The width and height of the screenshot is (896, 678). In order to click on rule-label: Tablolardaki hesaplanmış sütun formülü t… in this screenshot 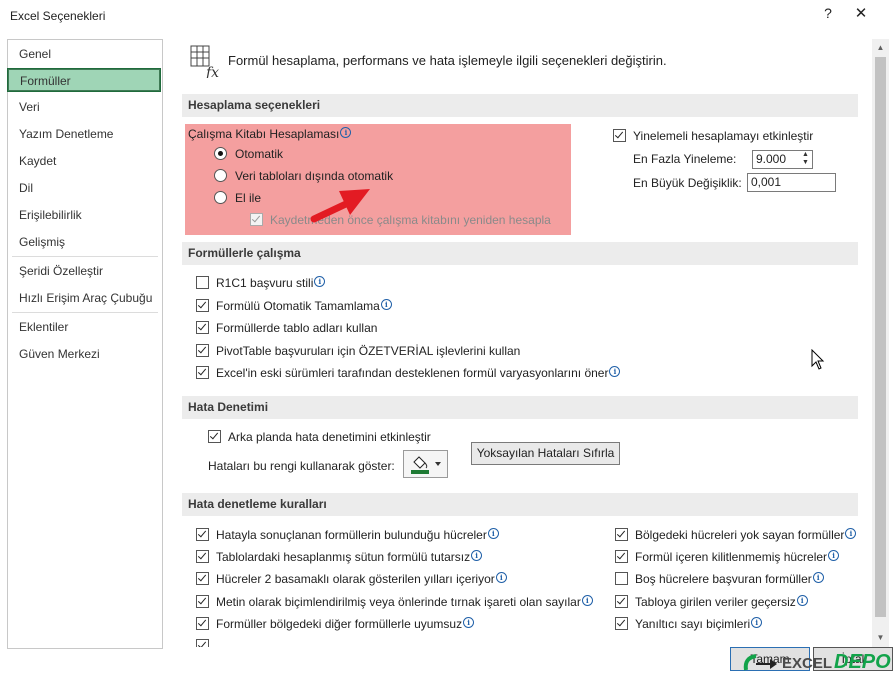, I will do `click(343, 557)`.